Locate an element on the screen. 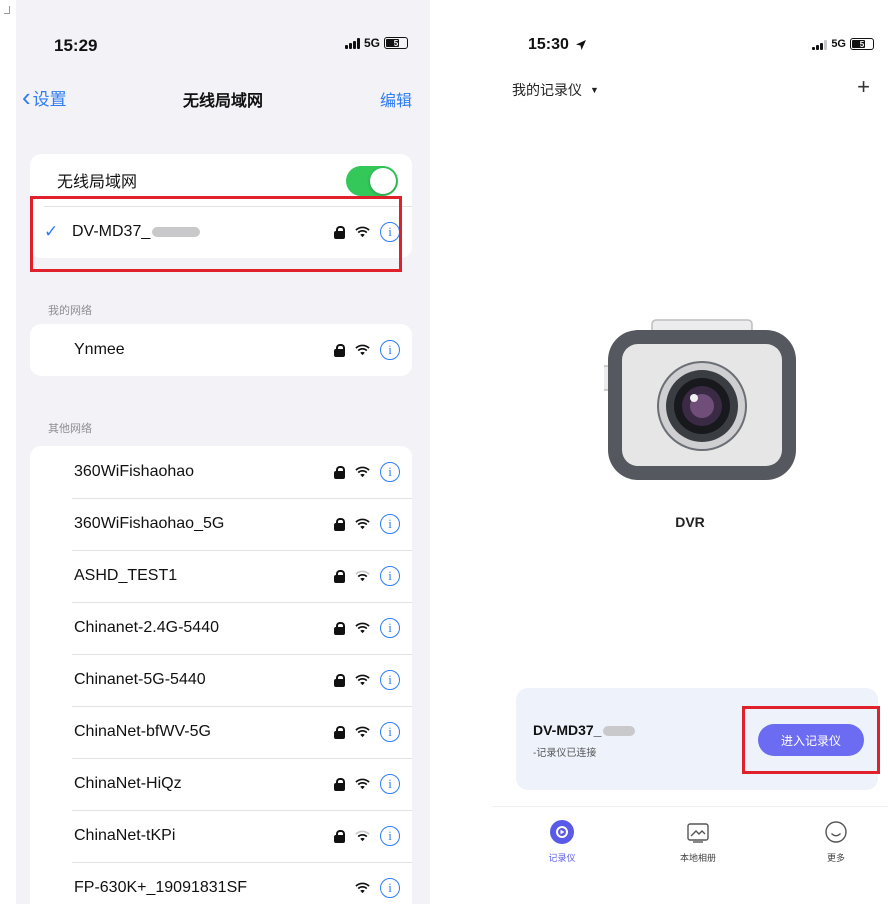  wifi-toggle-label: 无线局域网 is located at coordinates (97, 182).